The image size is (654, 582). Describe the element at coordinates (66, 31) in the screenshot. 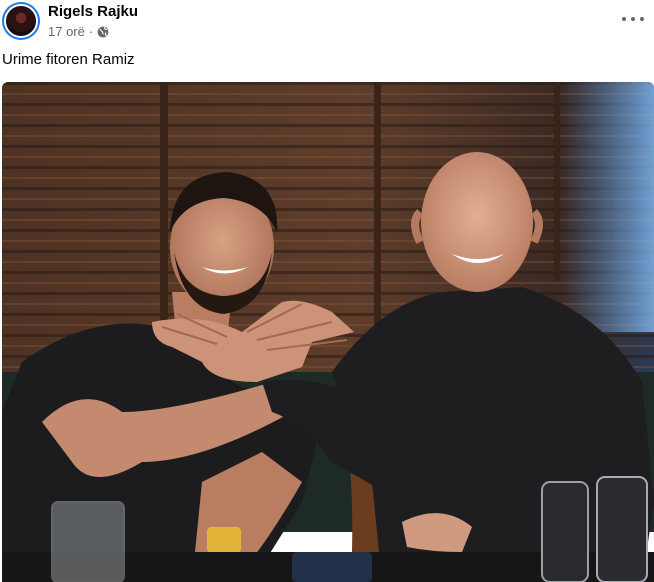

I see `post-time: 17 orë` at that location.